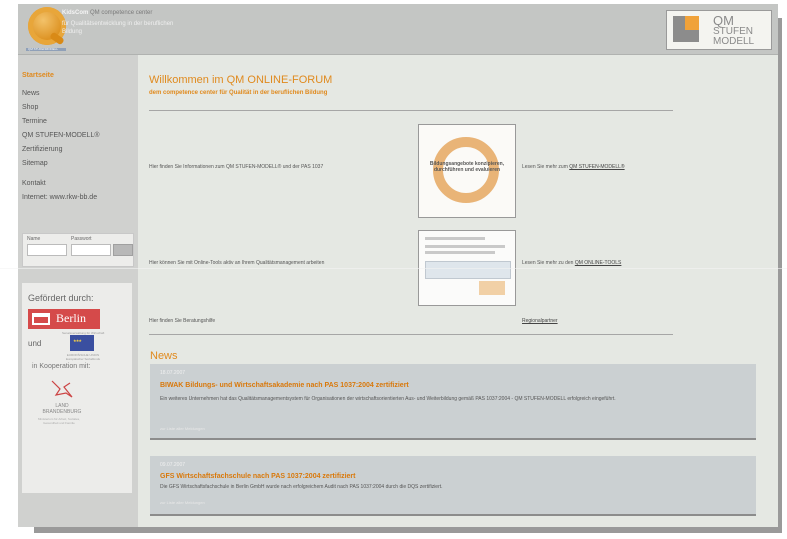 The width and height of the screenshot is (787, 539). Describe the element at coordinates (121, 13) in the screenshot. I see `brand-cc: QM competence center` at that location.